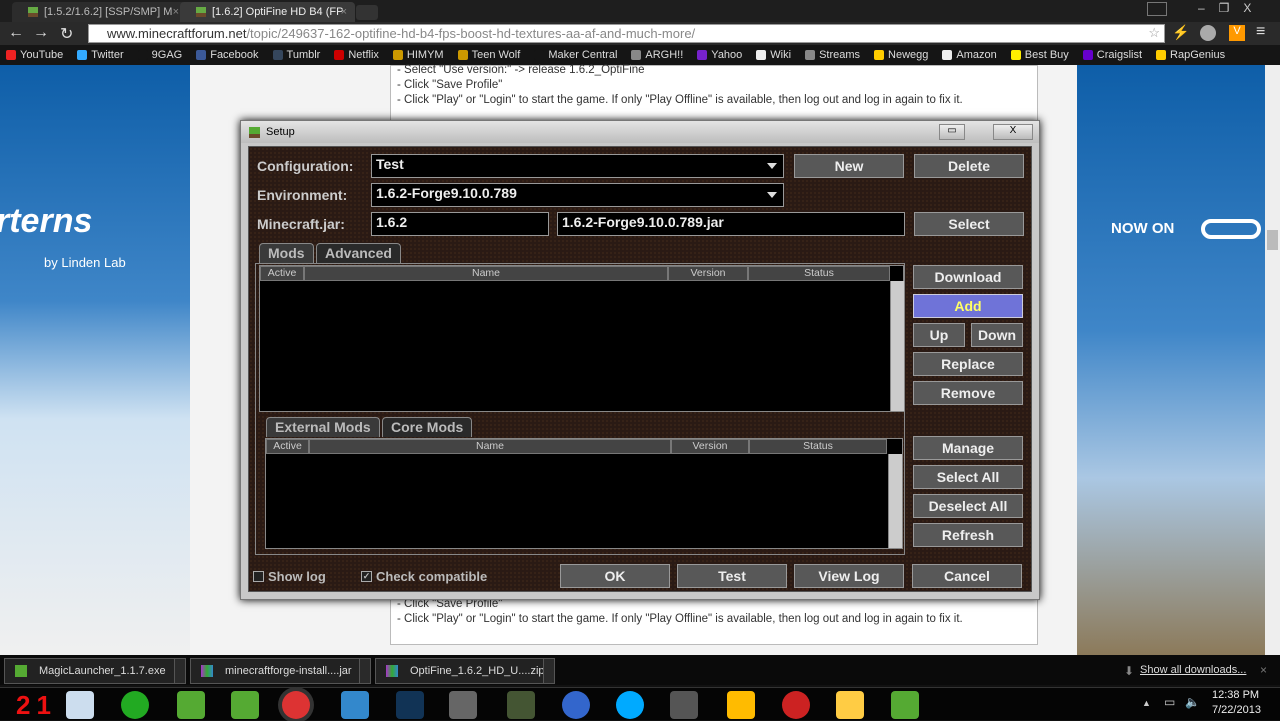 The height and width of the screenshot is (721, 1280). I want to click on up-button: Up, so click(939, 335).